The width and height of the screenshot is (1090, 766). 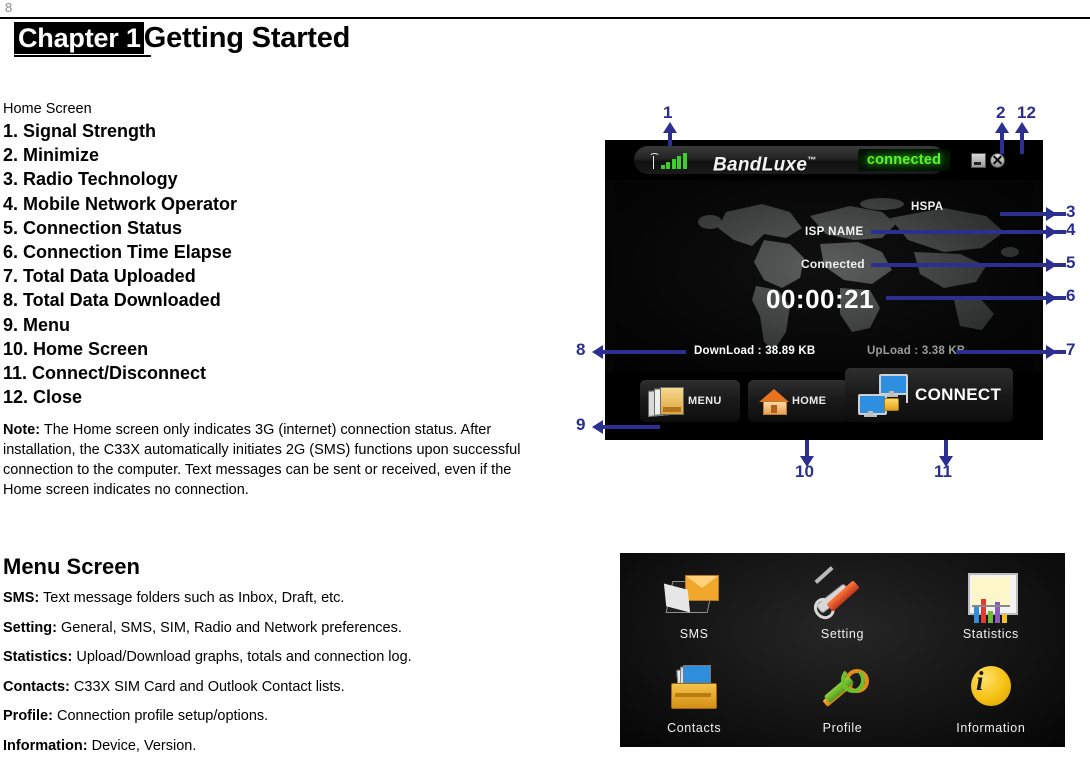 What do you see at coordinates (774, 401) in the screenshot?
I see `house-icon` at bounding box center [774, 401].